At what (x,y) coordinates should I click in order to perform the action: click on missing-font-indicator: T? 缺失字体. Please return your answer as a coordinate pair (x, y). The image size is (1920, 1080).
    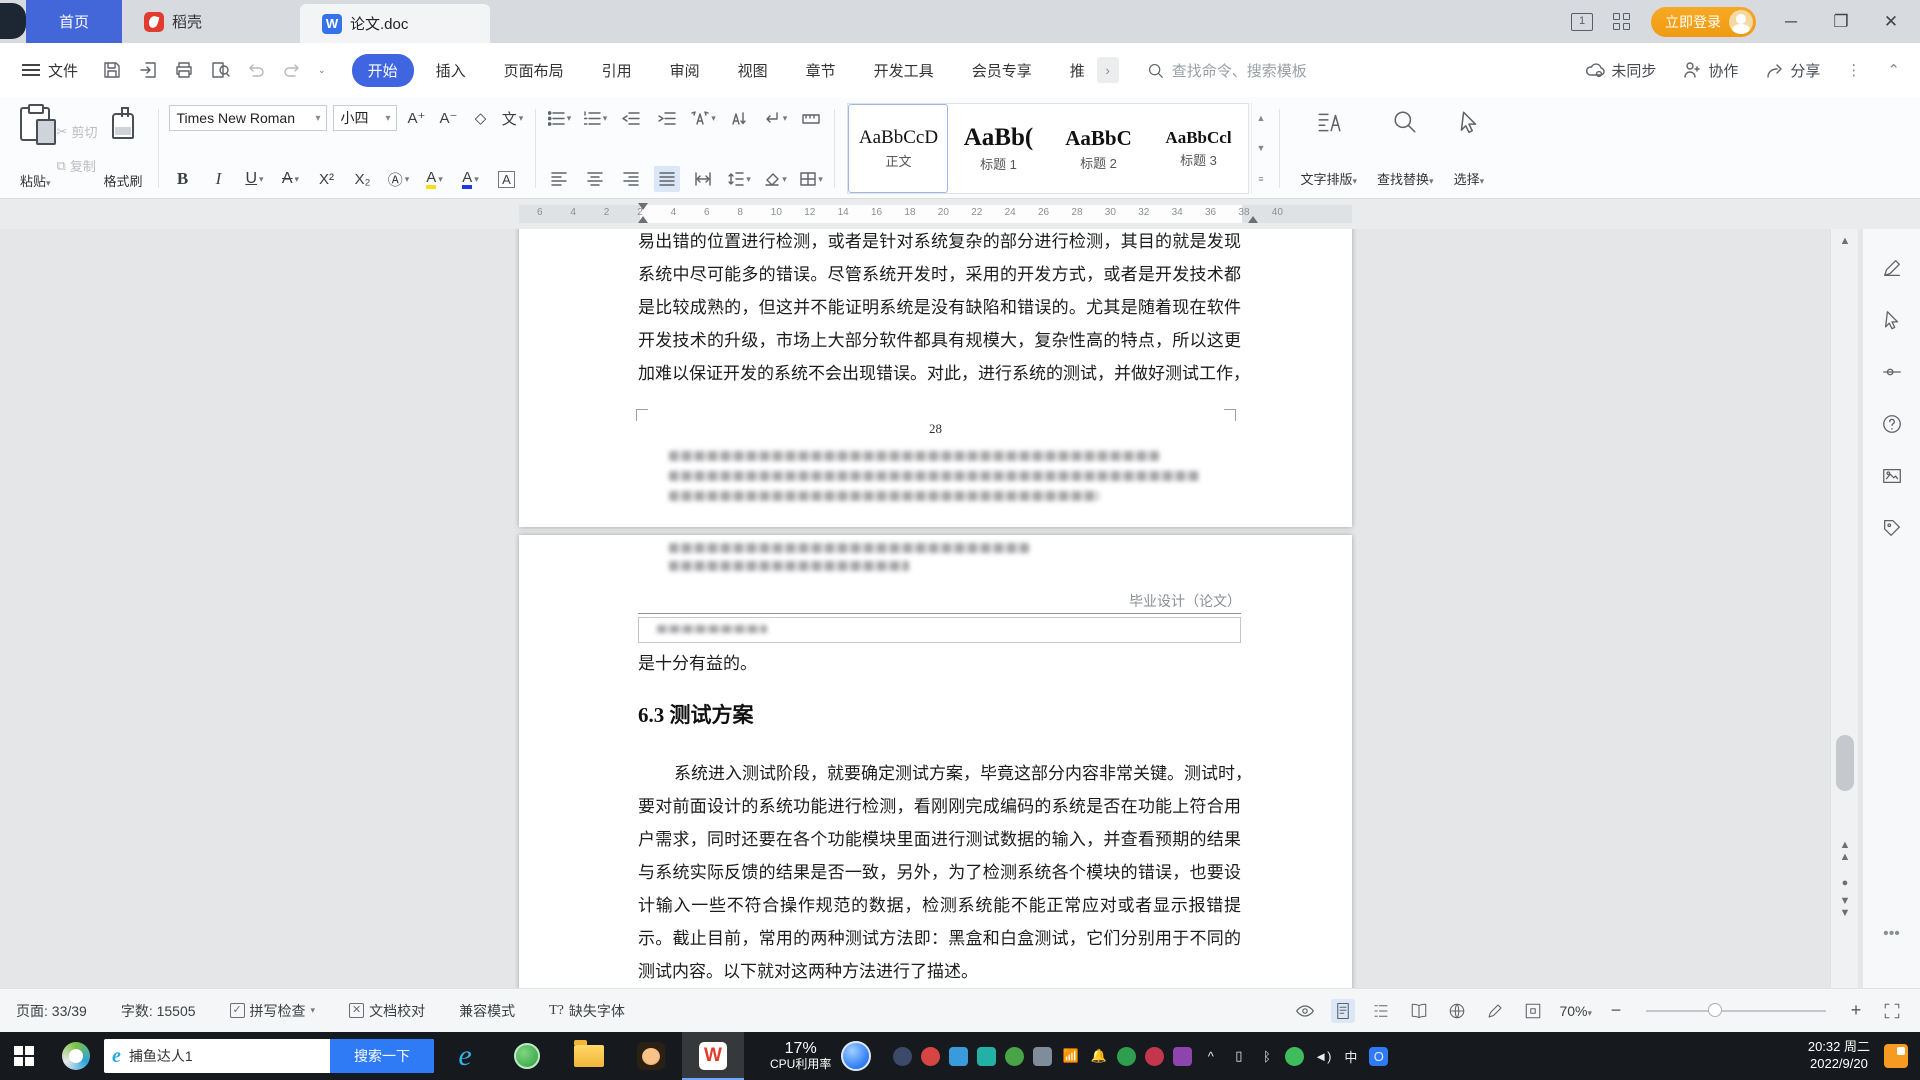
    Looking at the image, I should click on (587, 1011).